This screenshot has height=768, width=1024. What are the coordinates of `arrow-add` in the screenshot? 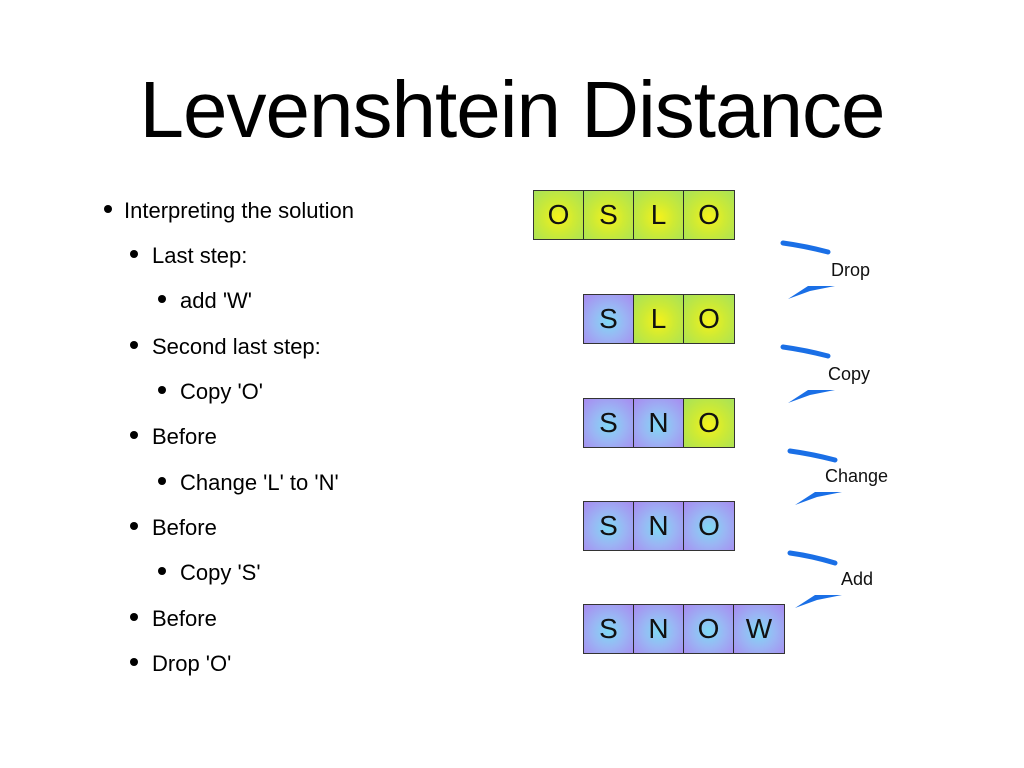 It's located at (814, 579).